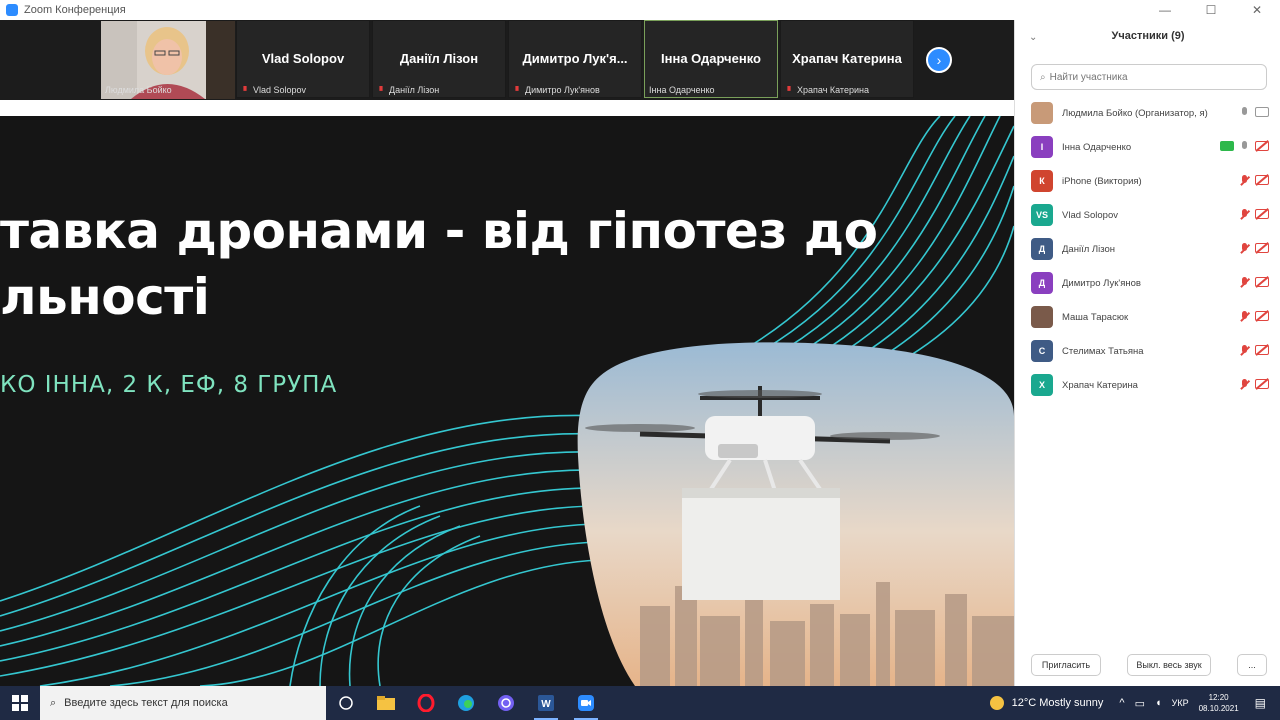 The height and width of the screenshot is (720, 1280). I want to click on participant-row: Маша Тарасюк, so click(1147, 317).